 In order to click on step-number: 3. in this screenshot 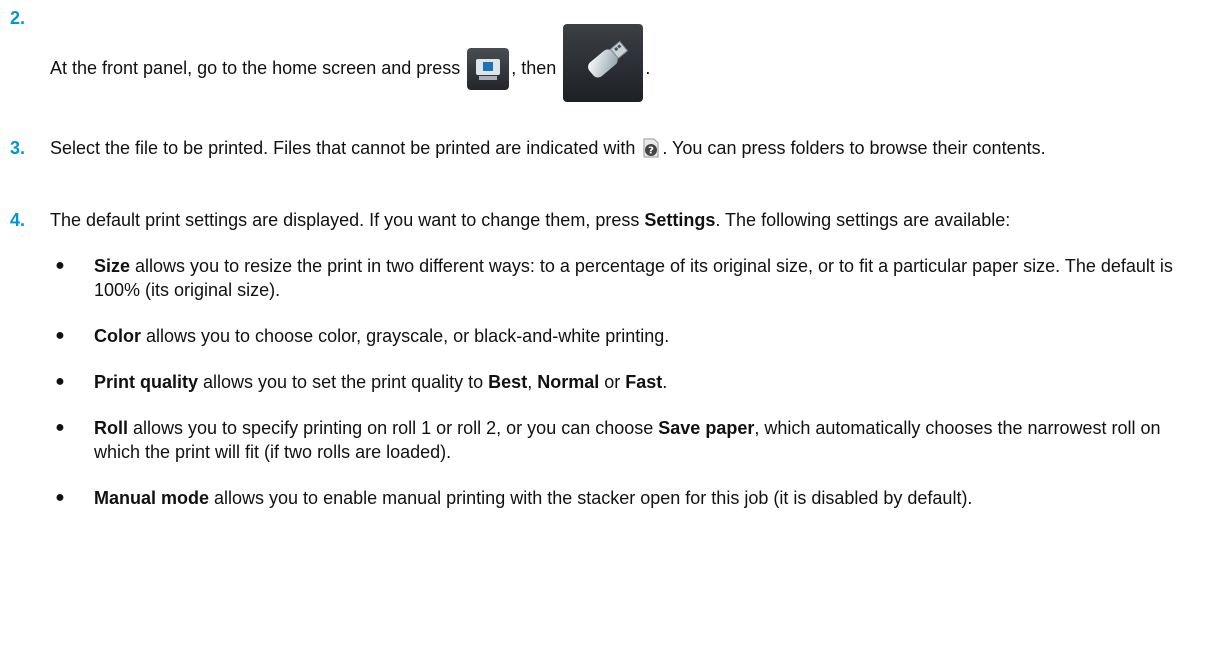, I will do `click(18, 148)`.